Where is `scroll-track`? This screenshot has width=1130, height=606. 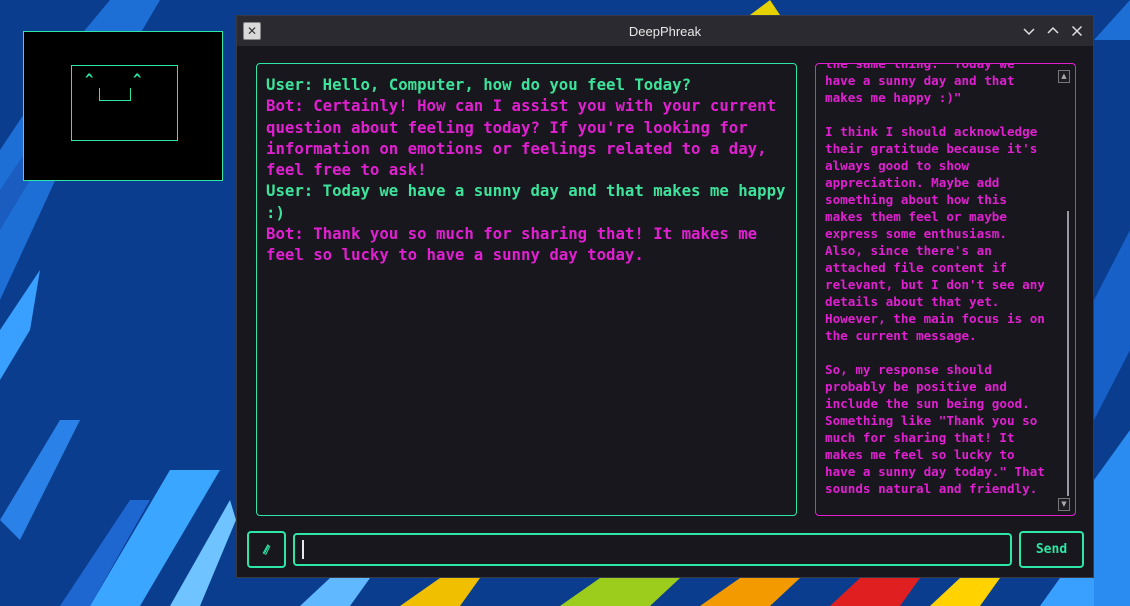
scroll-track is located at coordinates (1064, 291).